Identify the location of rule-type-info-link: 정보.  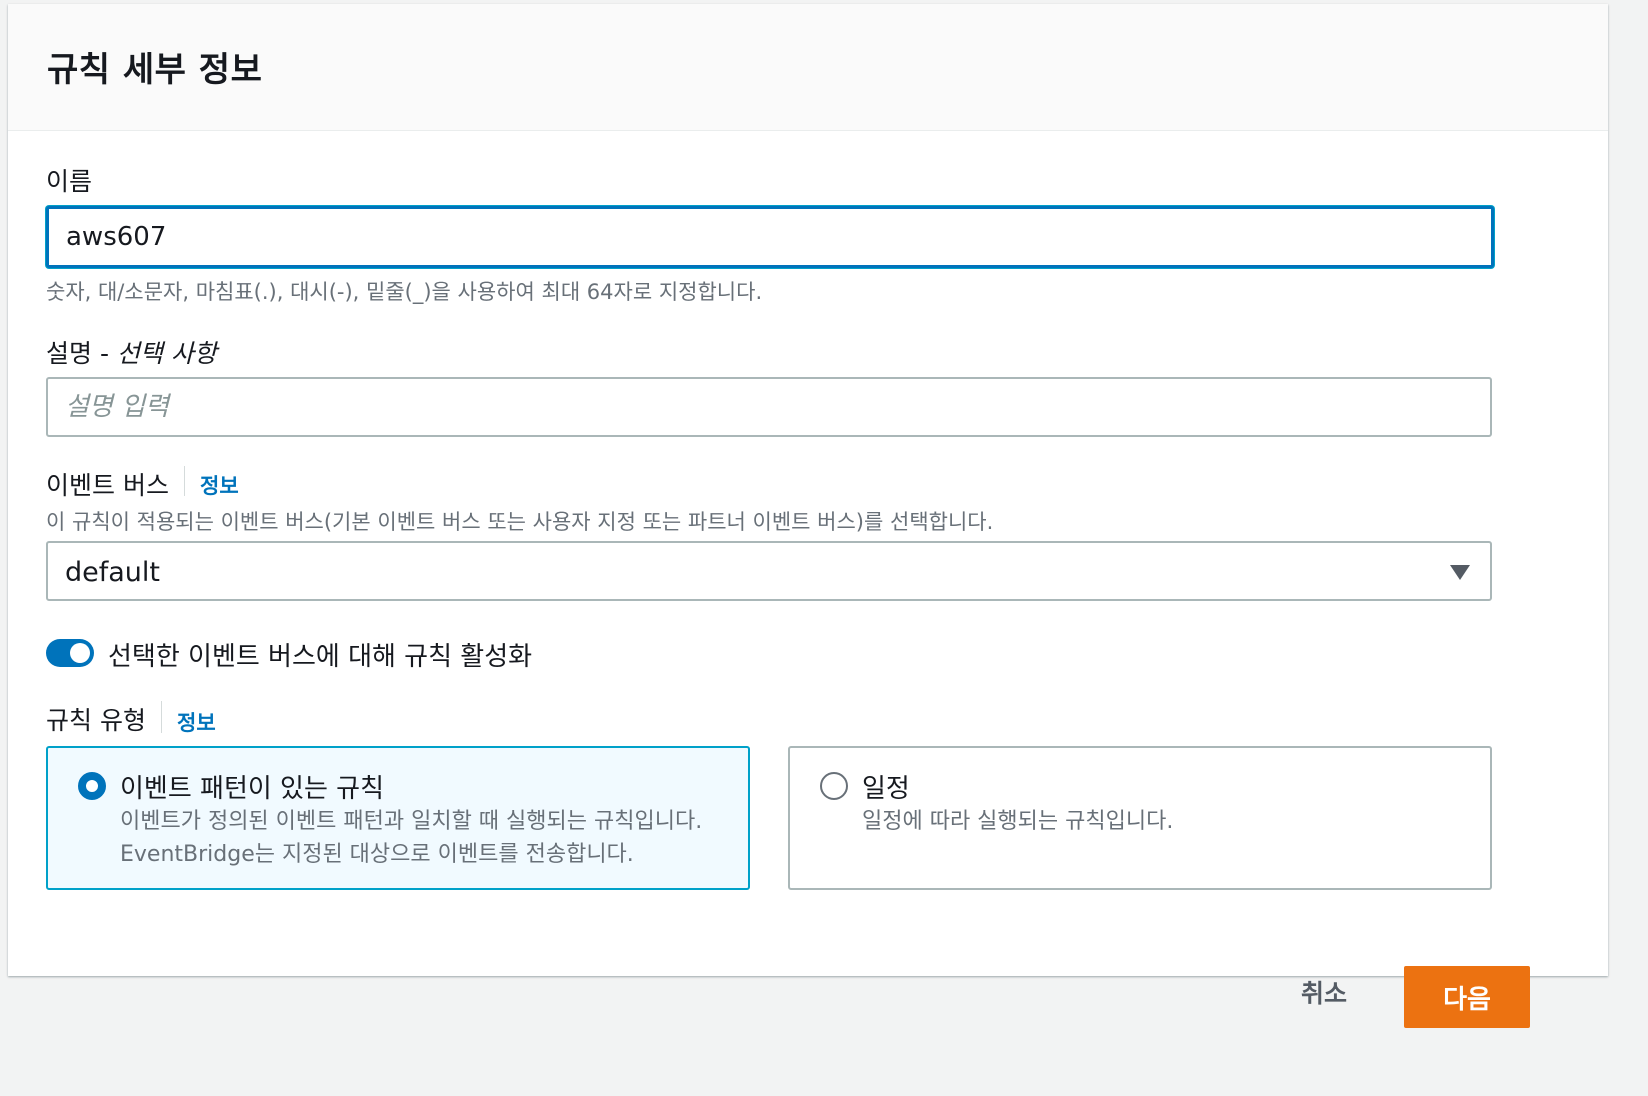
(196, 722).